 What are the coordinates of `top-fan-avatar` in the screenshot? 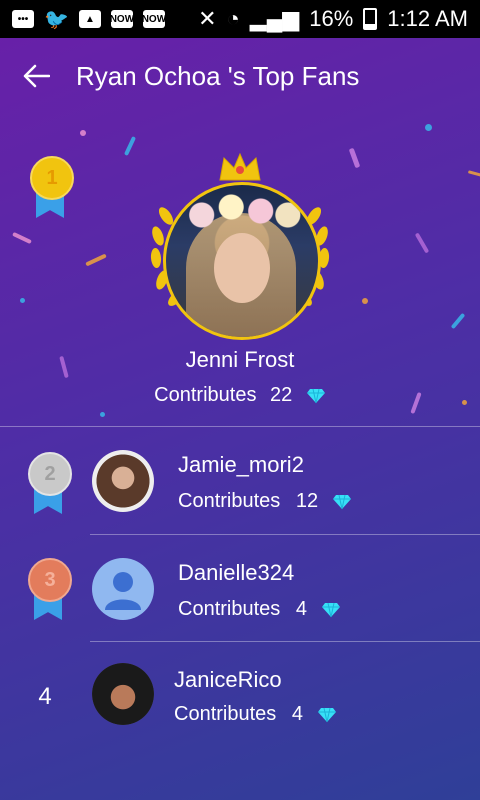 It's located at (242, 261).